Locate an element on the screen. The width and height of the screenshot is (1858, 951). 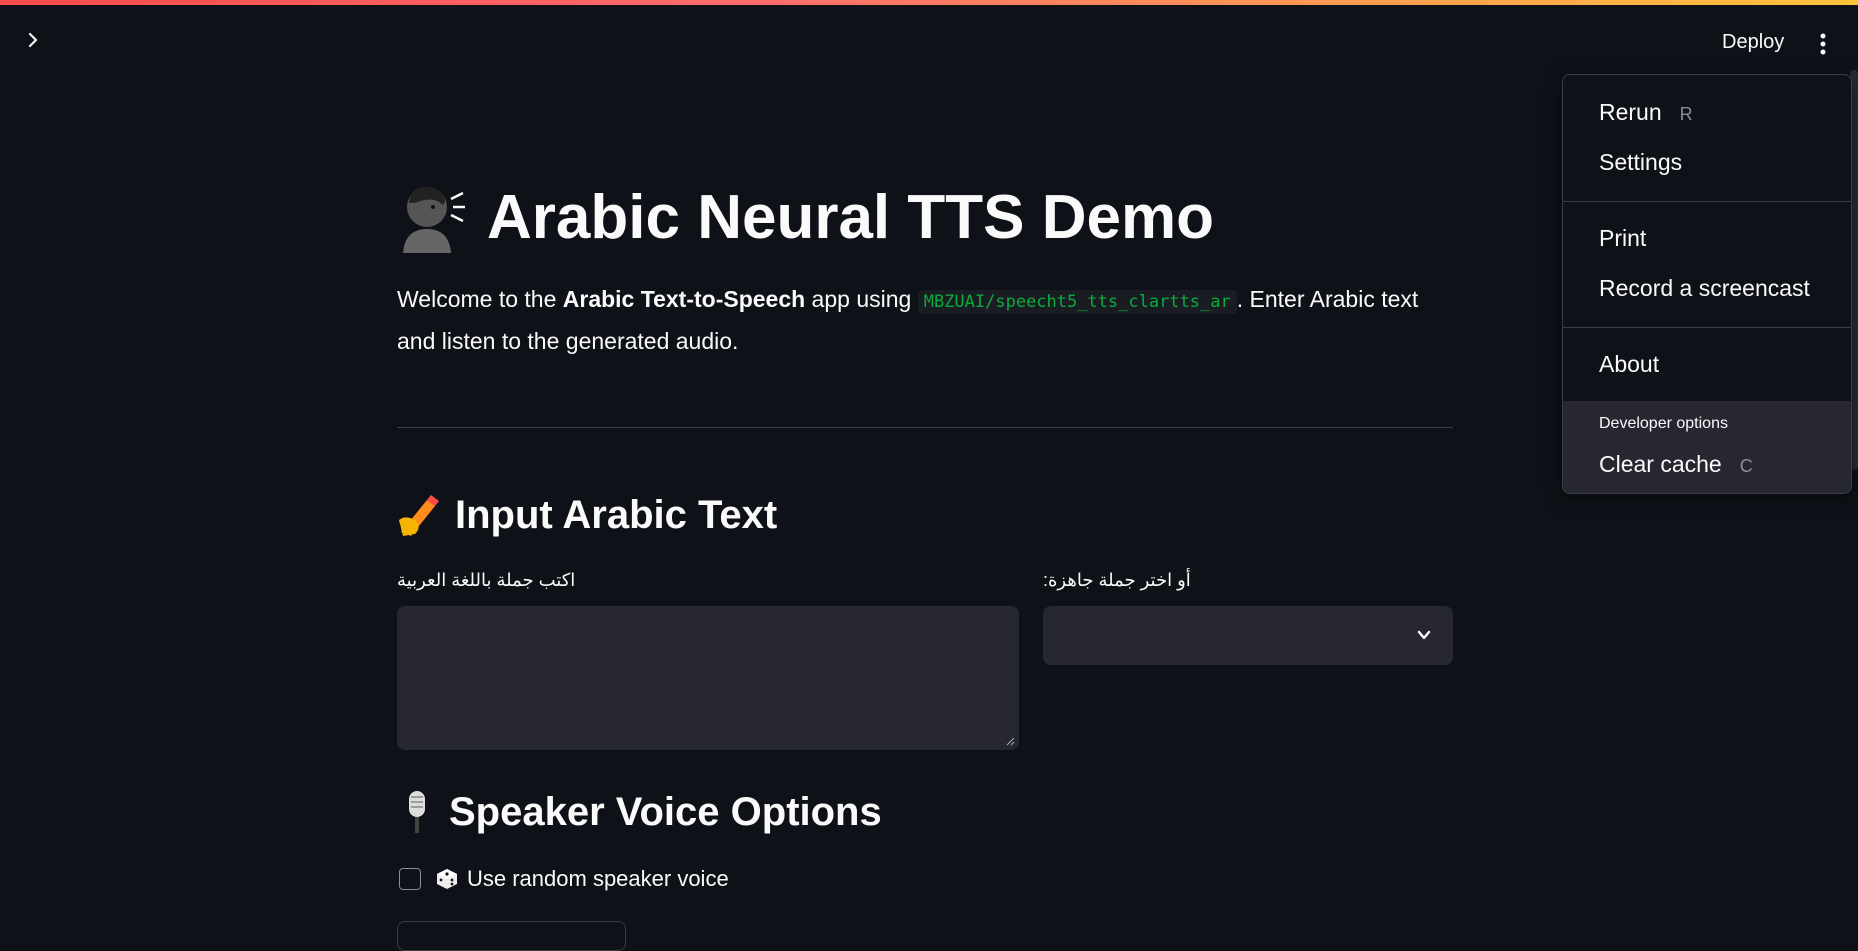
title-text: Arabic Neural TTS Demo is located at coordinates (850, 217).